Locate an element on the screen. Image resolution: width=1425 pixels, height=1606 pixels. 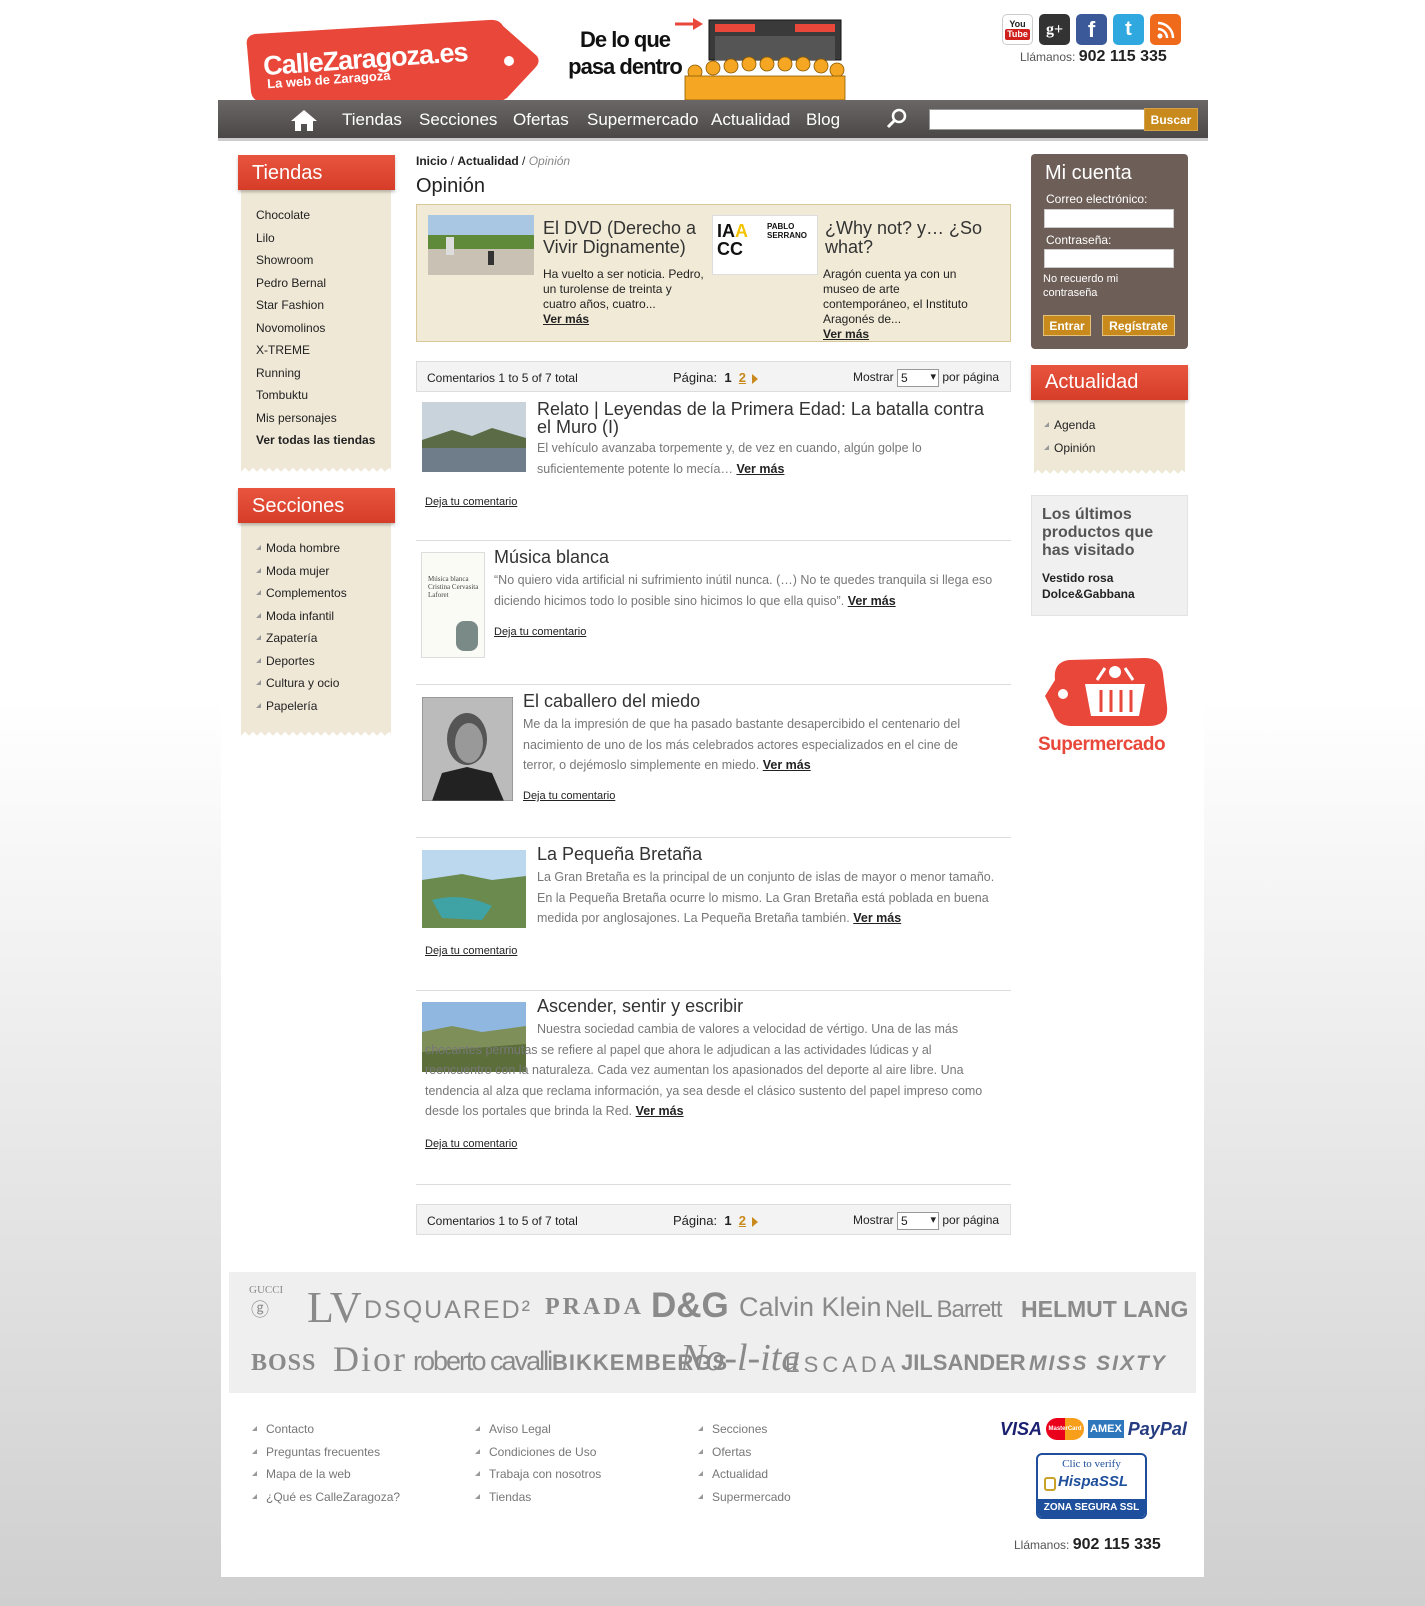
brand-logo: JILSANDER is located at coordinates (963, 1363).